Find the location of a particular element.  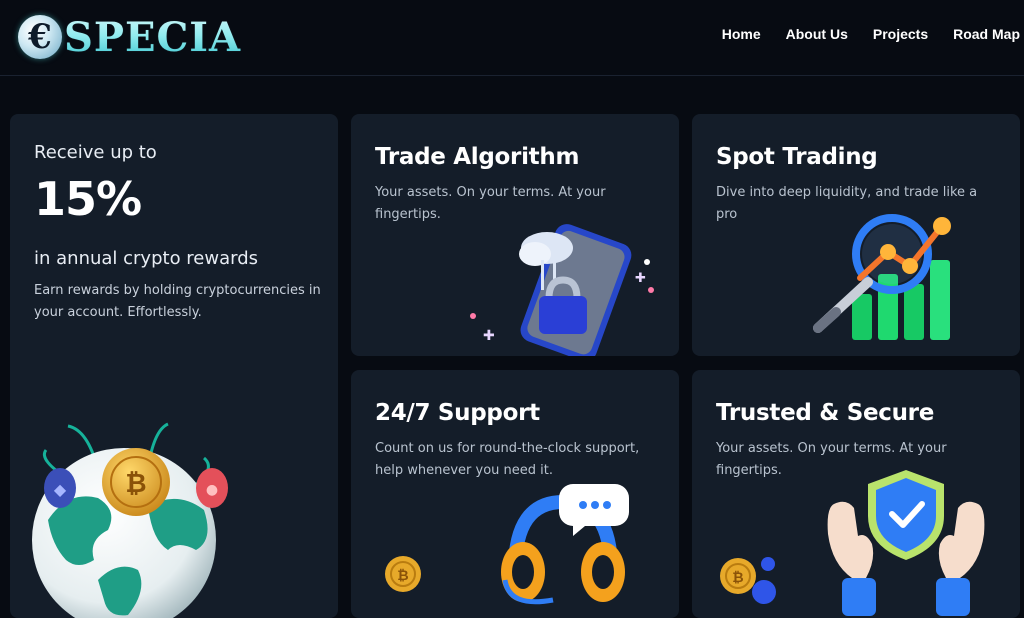

rewards-percent: 15% is located at coordinates (88, 199).